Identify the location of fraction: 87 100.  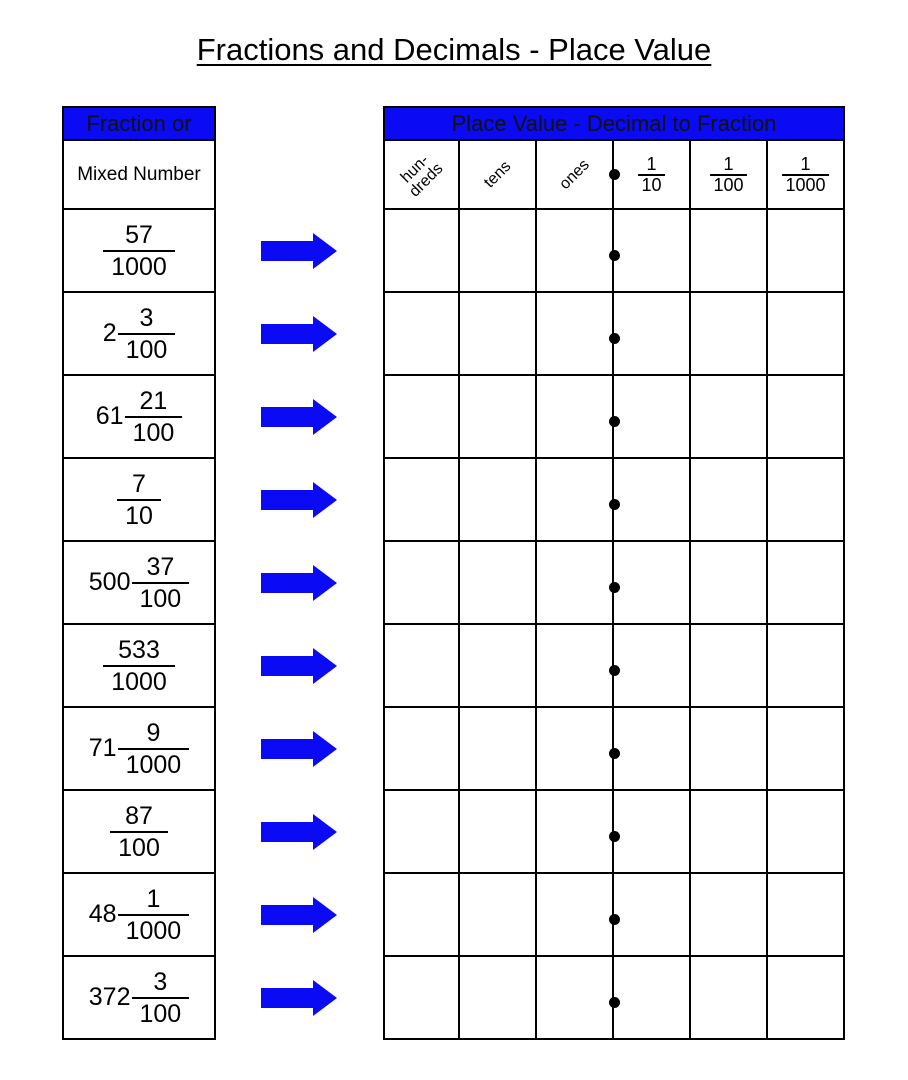
(139, 832).